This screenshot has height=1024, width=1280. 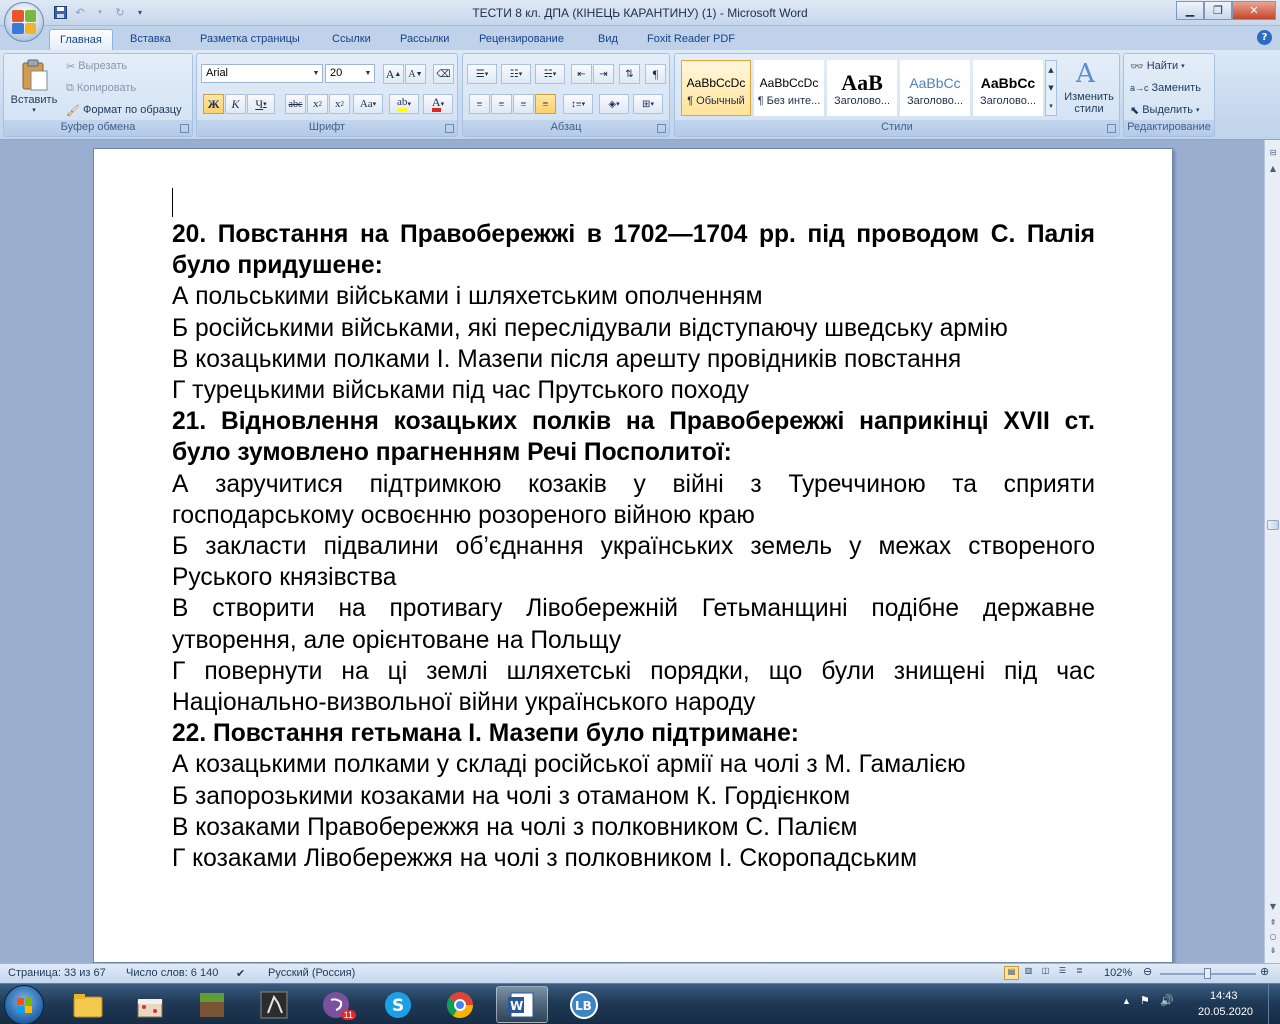 I want to click on taskbar-counter-strike, so click(x=274, y=1004).